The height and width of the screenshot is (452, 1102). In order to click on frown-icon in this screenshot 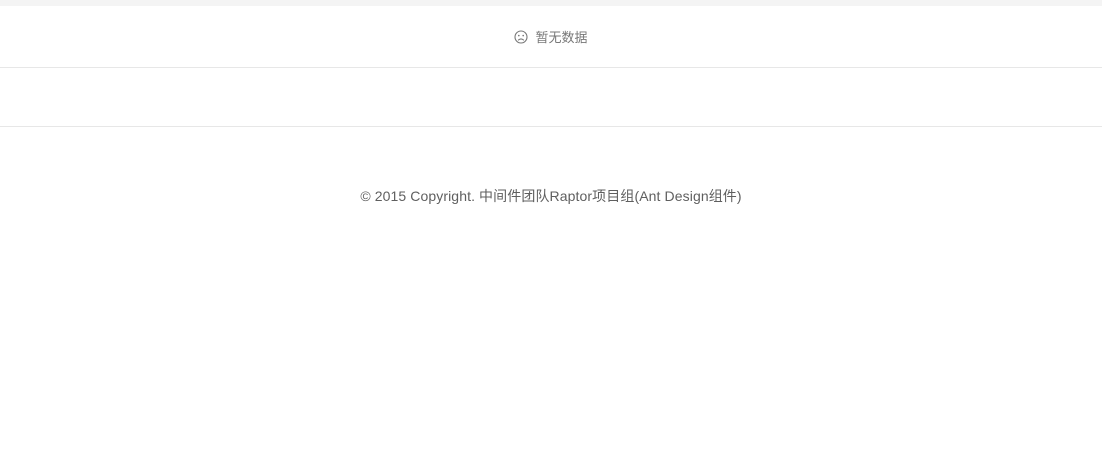, I will do `click(522, 37)`.